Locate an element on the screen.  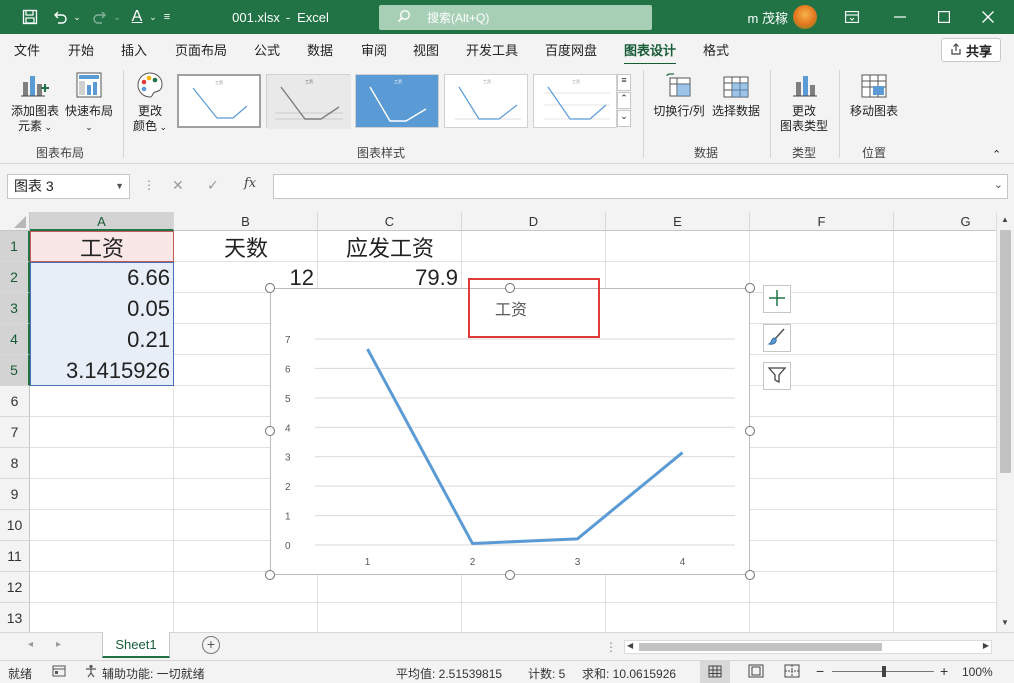
scroll-right-icon: ▶ is located at coordinates (986, 645).